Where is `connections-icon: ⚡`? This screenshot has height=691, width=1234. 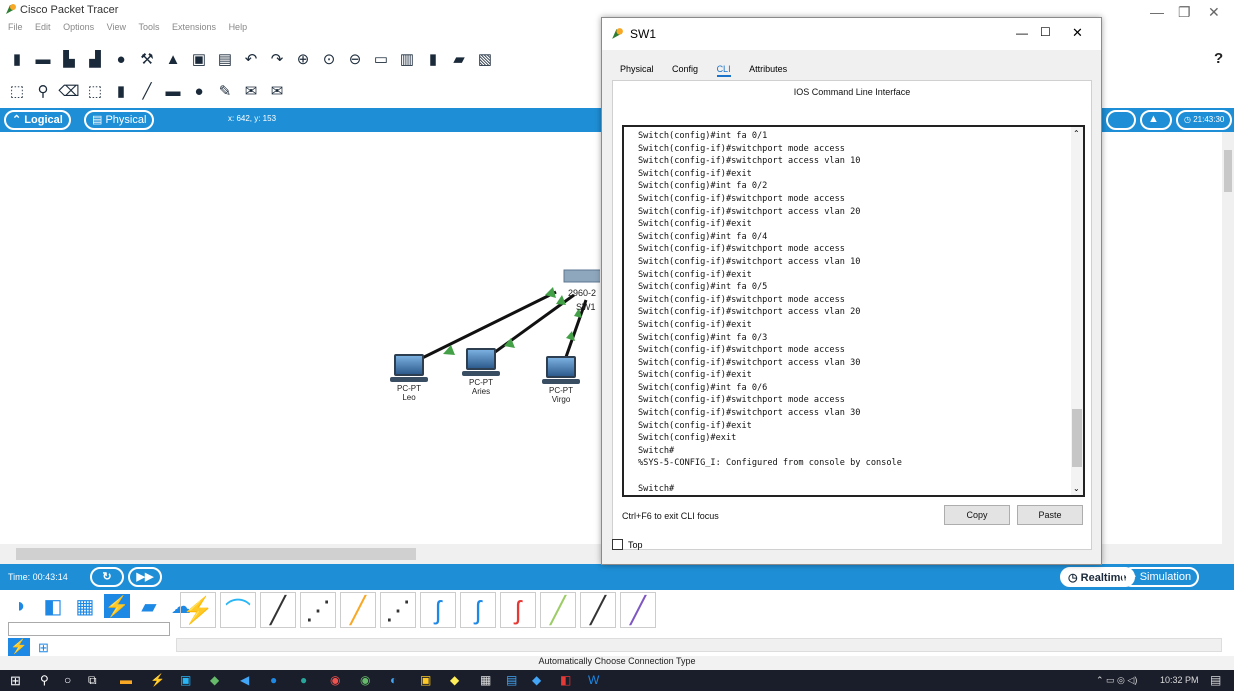 connections-icon: ⚡ is located at coordinates (117, 606).